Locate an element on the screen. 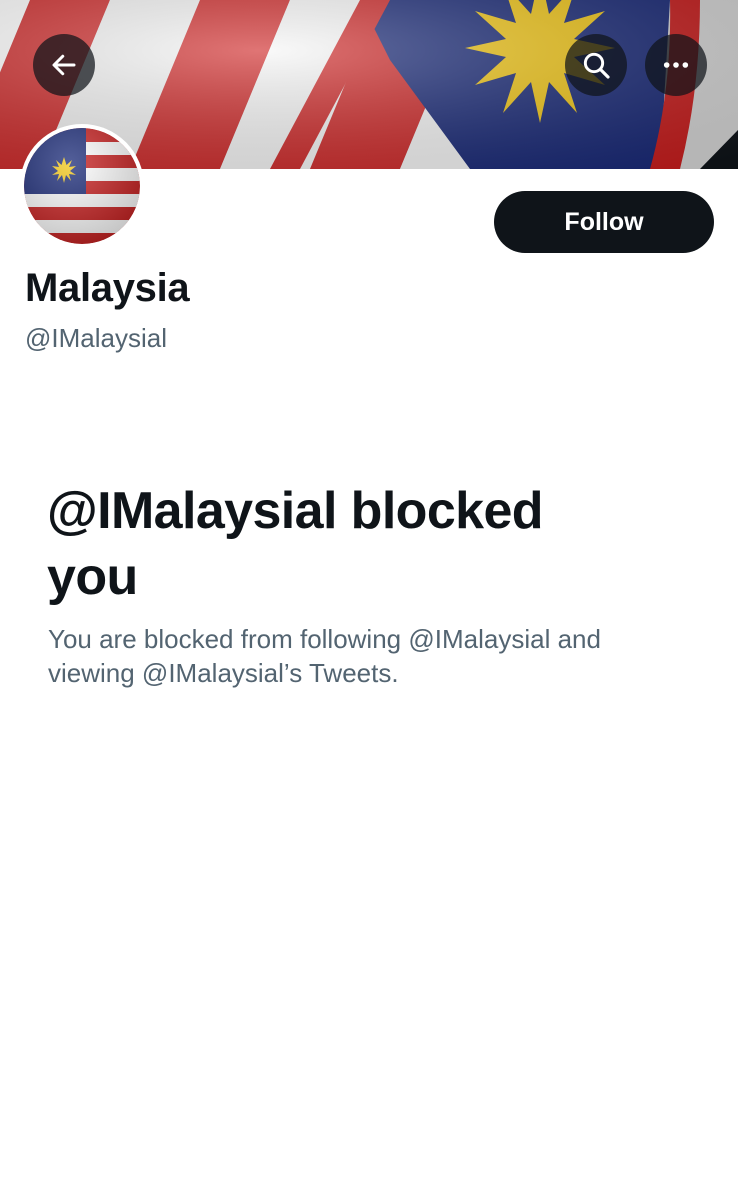  search-button is located at coordinates (596, 65).